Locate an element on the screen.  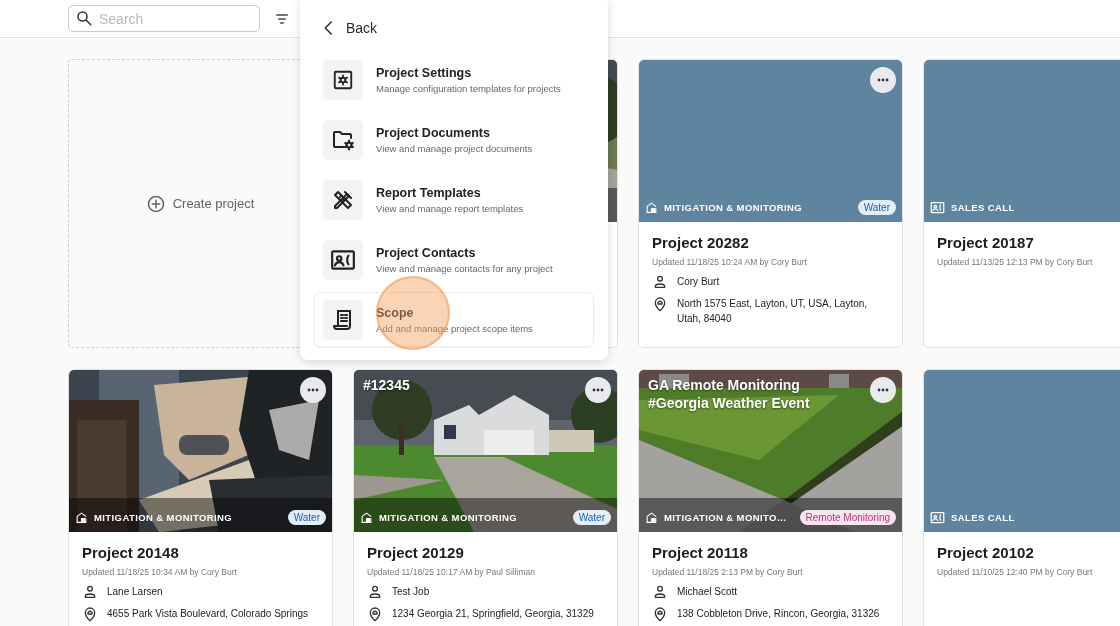
project-card: SALES CALL Project 20187 Updated 11/13/25 12:13 PM by Cory Burt is located at coordinates (1021, 203).